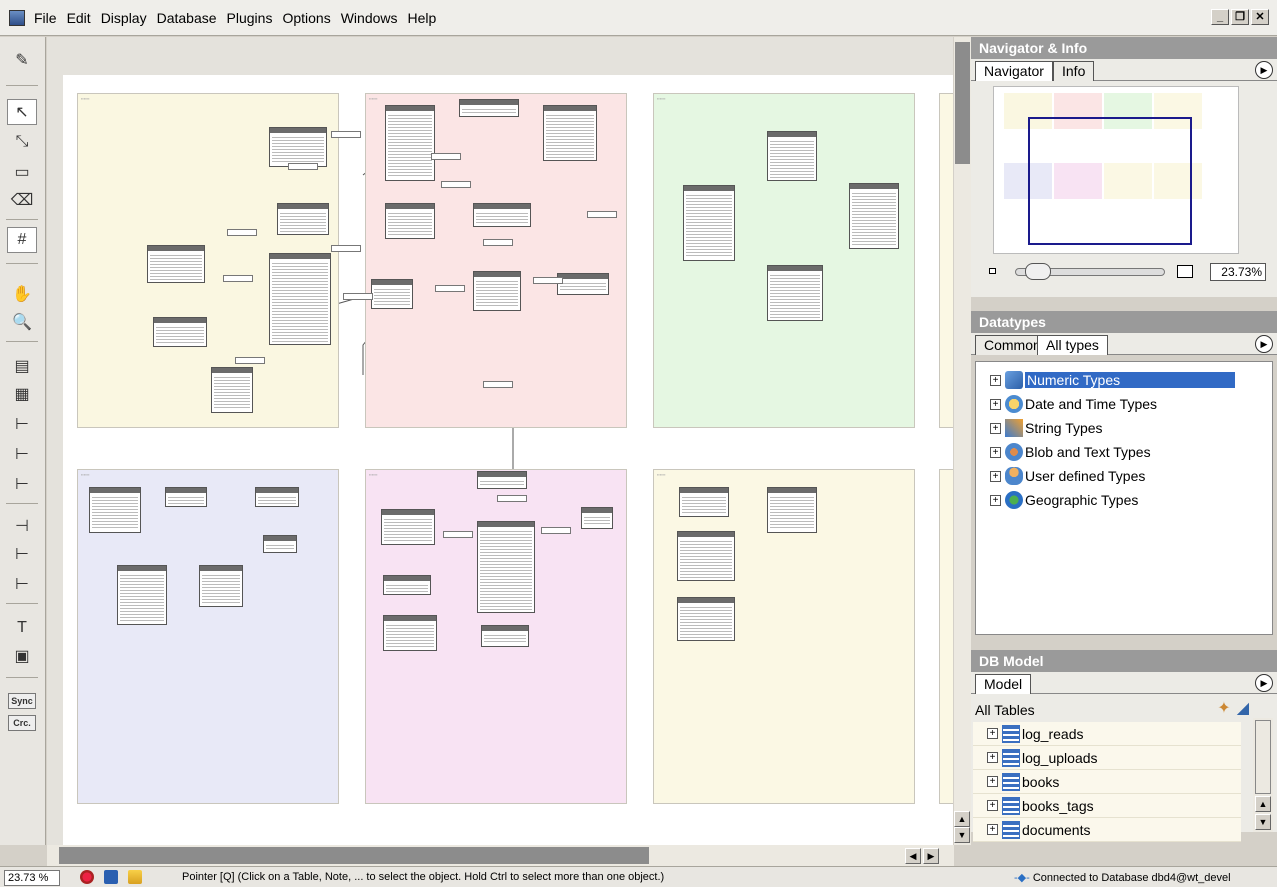 Image resolution: width=1277 pixels, height=887 pixels. What do you see at coordinates (22, 584) in the screenshot?
I see `relation-1n-non-id-icon: ⊢` at bounding box center [22, 584].